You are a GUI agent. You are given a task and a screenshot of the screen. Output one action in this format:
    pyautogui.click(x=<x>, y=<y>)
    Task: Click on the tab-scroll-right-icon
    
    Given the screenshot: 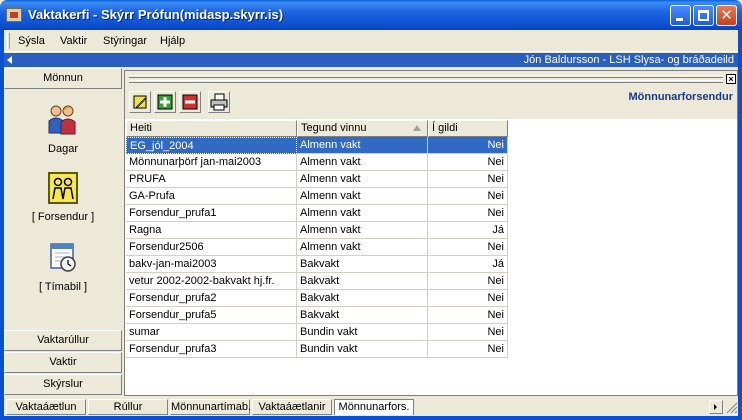 What is the action you would take?
    pyautogui.click(x=716, y=407)
    